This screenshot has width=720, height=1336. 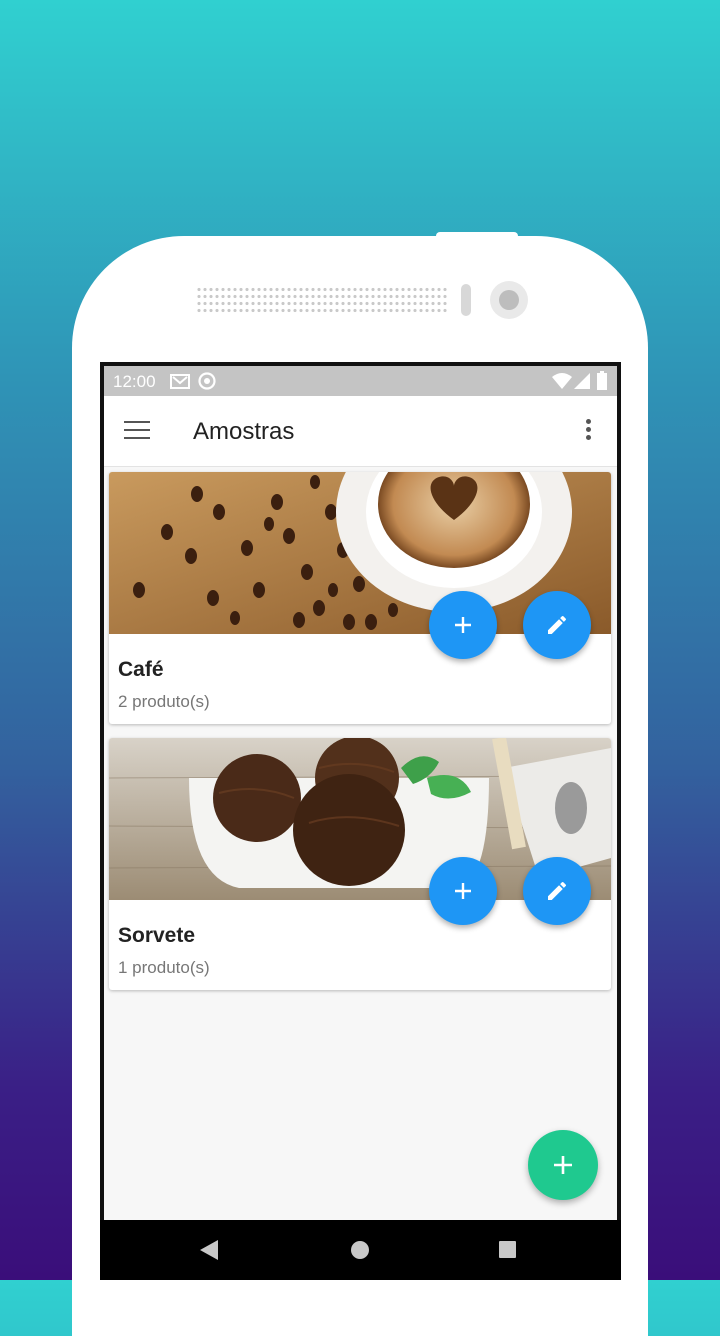 What do you see at coordinates (360, 864) in the screenshot?
I see `category-card-sorvete: Sorvete 1 produto(s)` at bounding box center [360, 864].